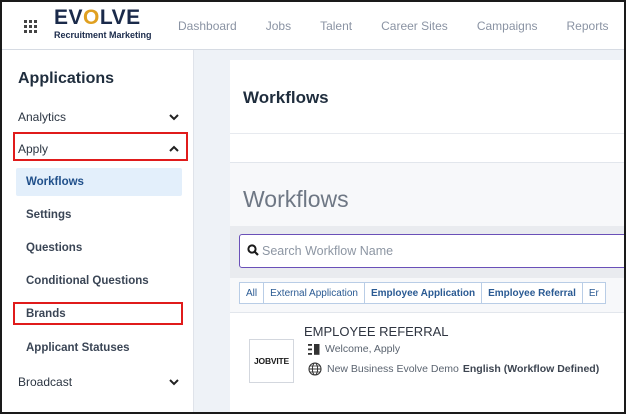 This screenshot has height=414, width=626. What do you see at coordinates (336, 26) in the screenshot?
I see `nav-talent: Talent` at bounding box center [336, 26].